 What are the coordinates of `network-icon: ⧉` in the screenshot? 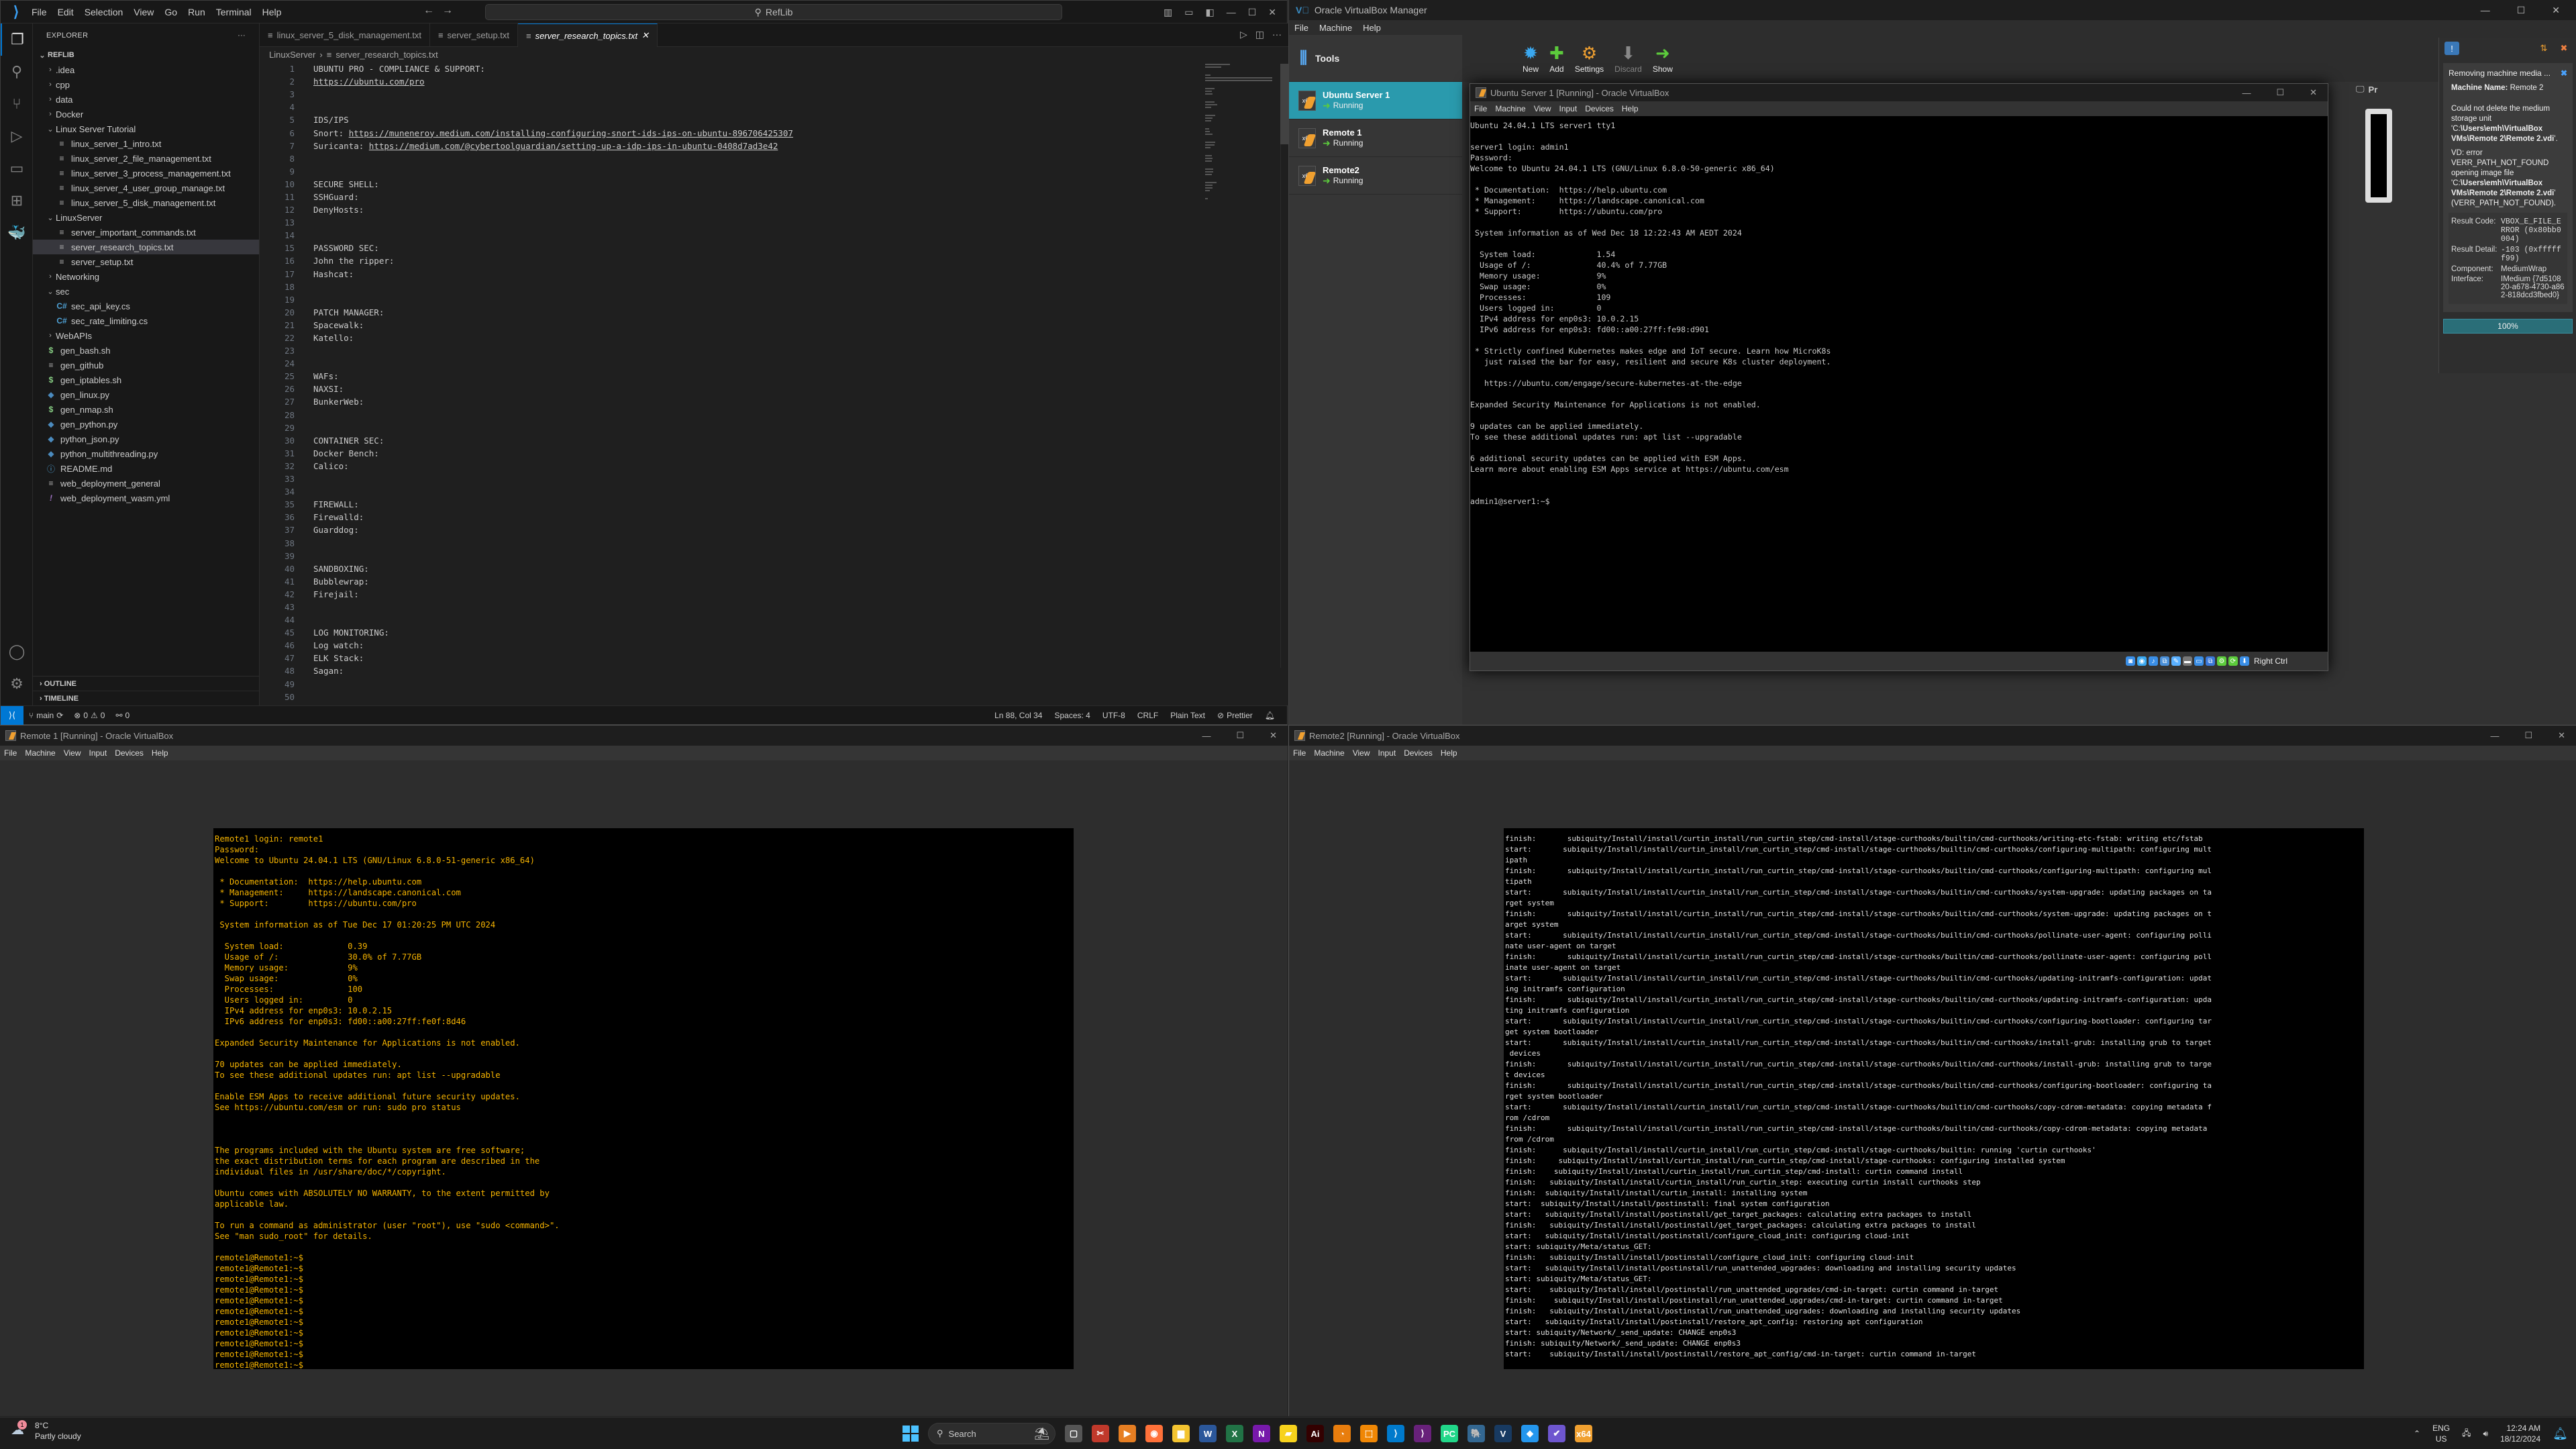 It's located at (2164, 661).